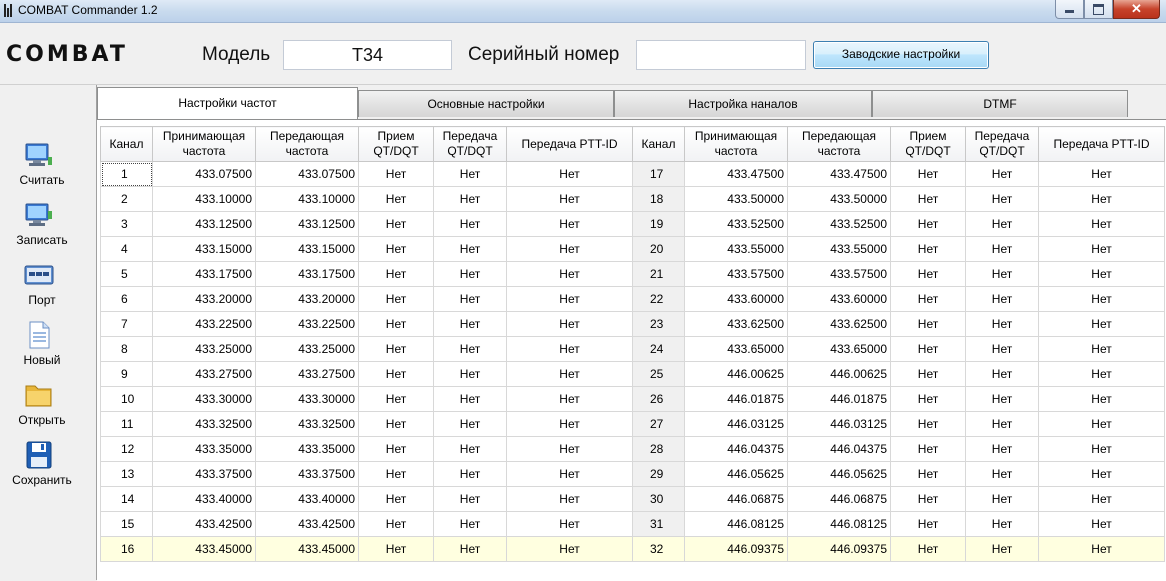 The width and height of the screenshot is (1166, 581). Describe the element at coordinates (204, 249) in the screenshot. I see `cell-rx-frequency: 433.15000` at that location.